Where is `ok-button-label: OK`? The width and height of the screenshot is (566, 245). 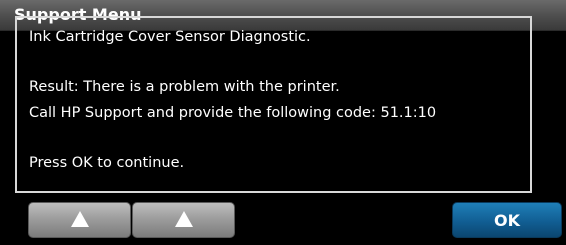 ok-button-label: OK is located at coordinates (507, 220).